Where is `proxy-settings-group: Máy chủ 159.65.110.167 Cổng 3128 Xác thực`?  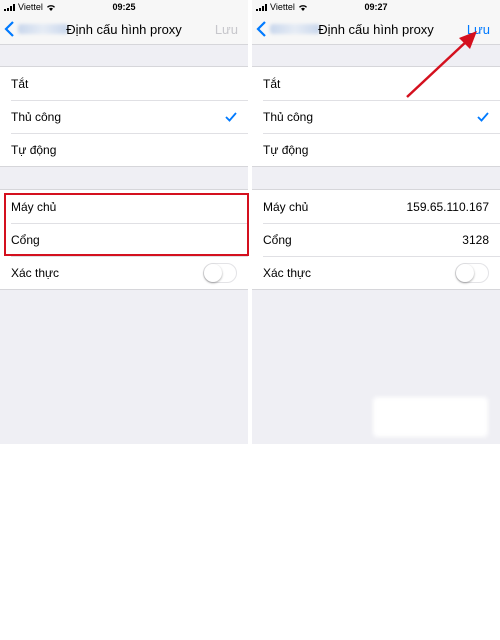 proxy-settings-group: Máy chủ 159.65.110.167 Cổng 3128 Xác thực is located at coordinates (376, 239).